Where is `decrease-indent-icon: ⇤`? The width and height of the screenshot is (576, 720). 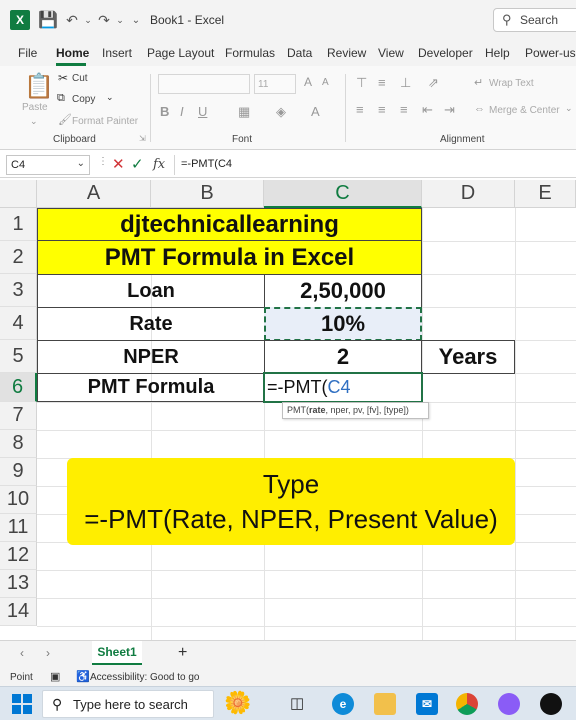
decrease-indent-icon: ⇤ is located at coordinates (427, 110).